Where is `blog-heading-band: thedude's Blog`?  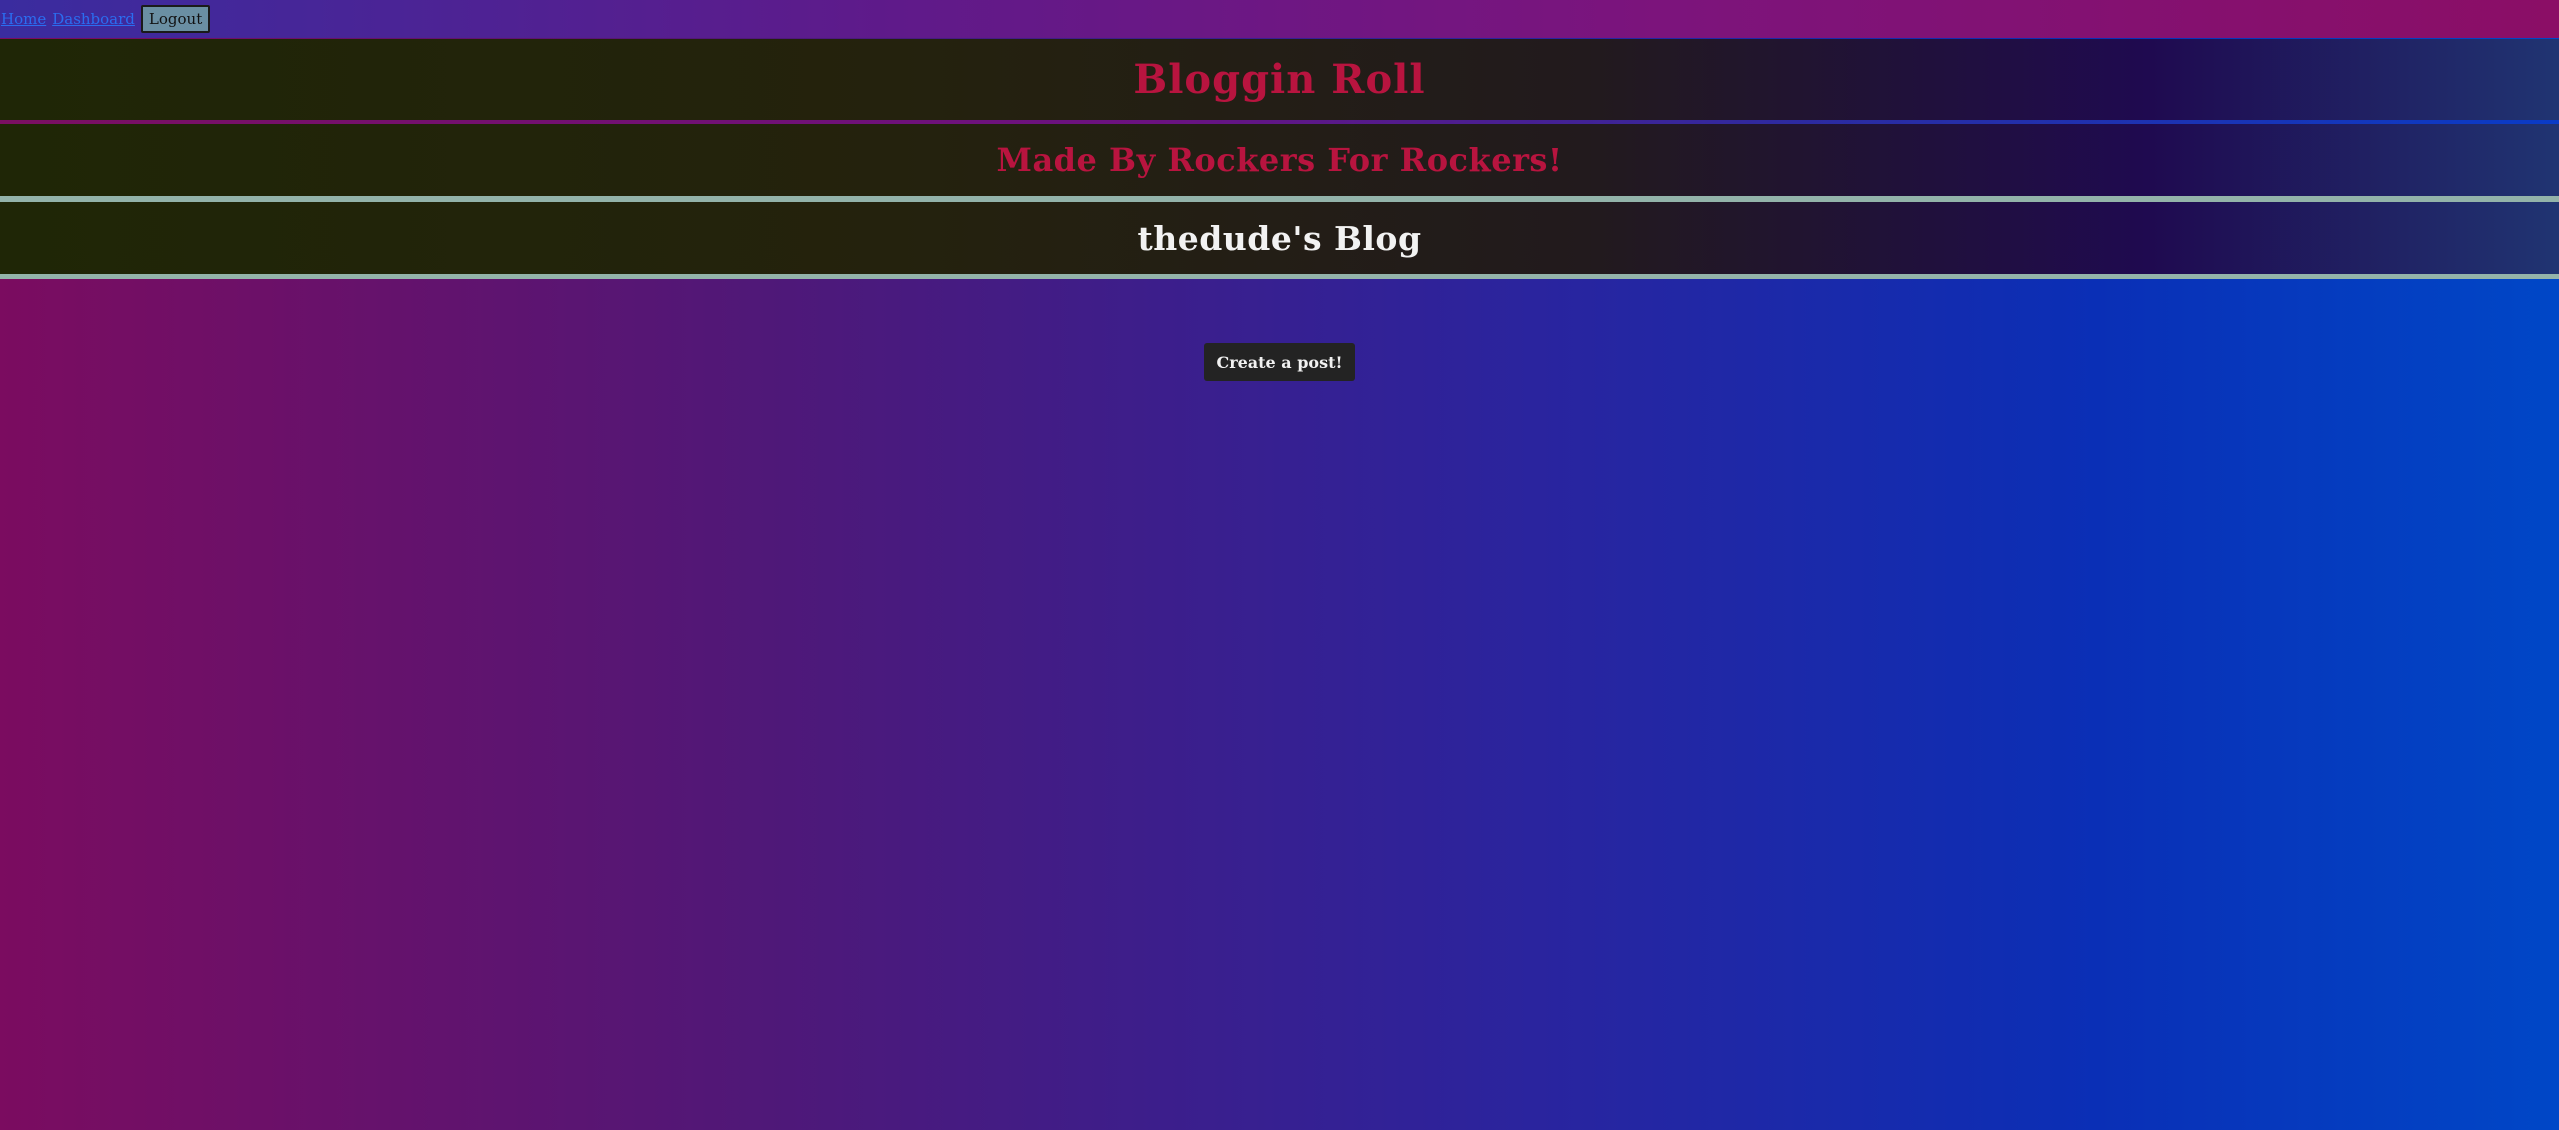 blog-heading-band: thedude's Blog is located at coordinates (1279, 238).